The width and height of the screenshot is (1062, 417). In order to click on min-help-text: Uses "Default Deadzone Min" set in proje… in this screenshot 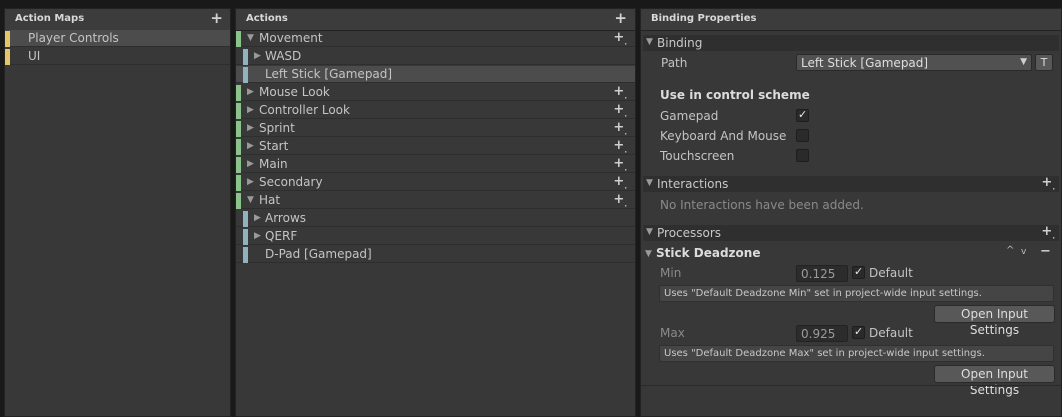, I will do `click(823, 293)`.